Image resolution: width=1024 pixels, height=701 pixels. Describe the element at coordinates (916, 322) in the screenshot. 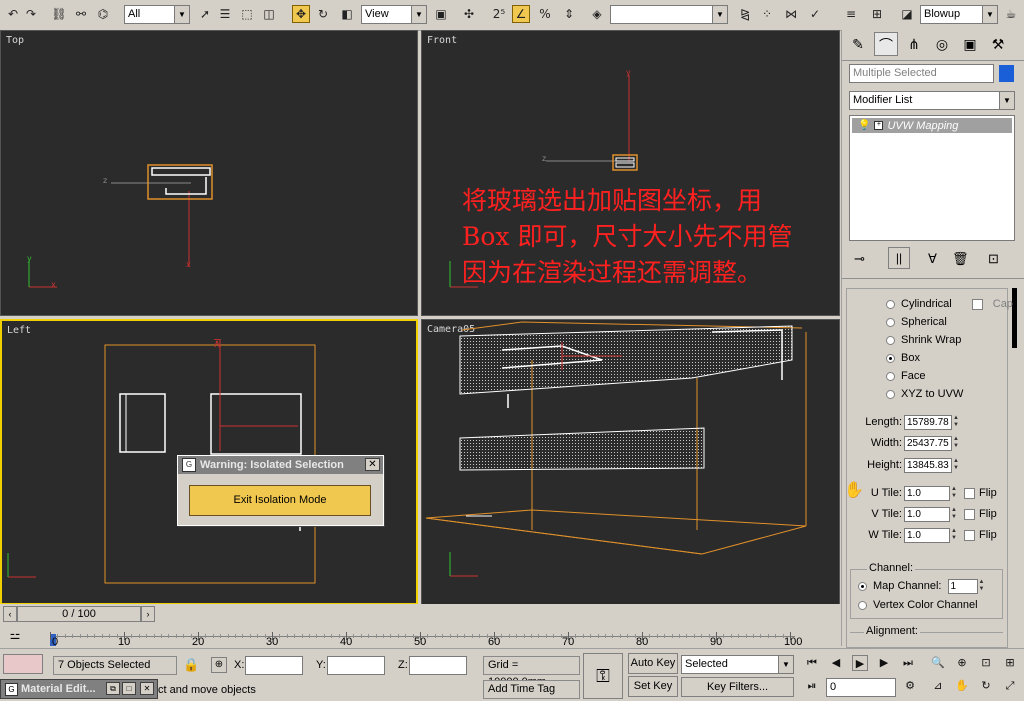

I see `mapping-spherical: Spherical` at that location.